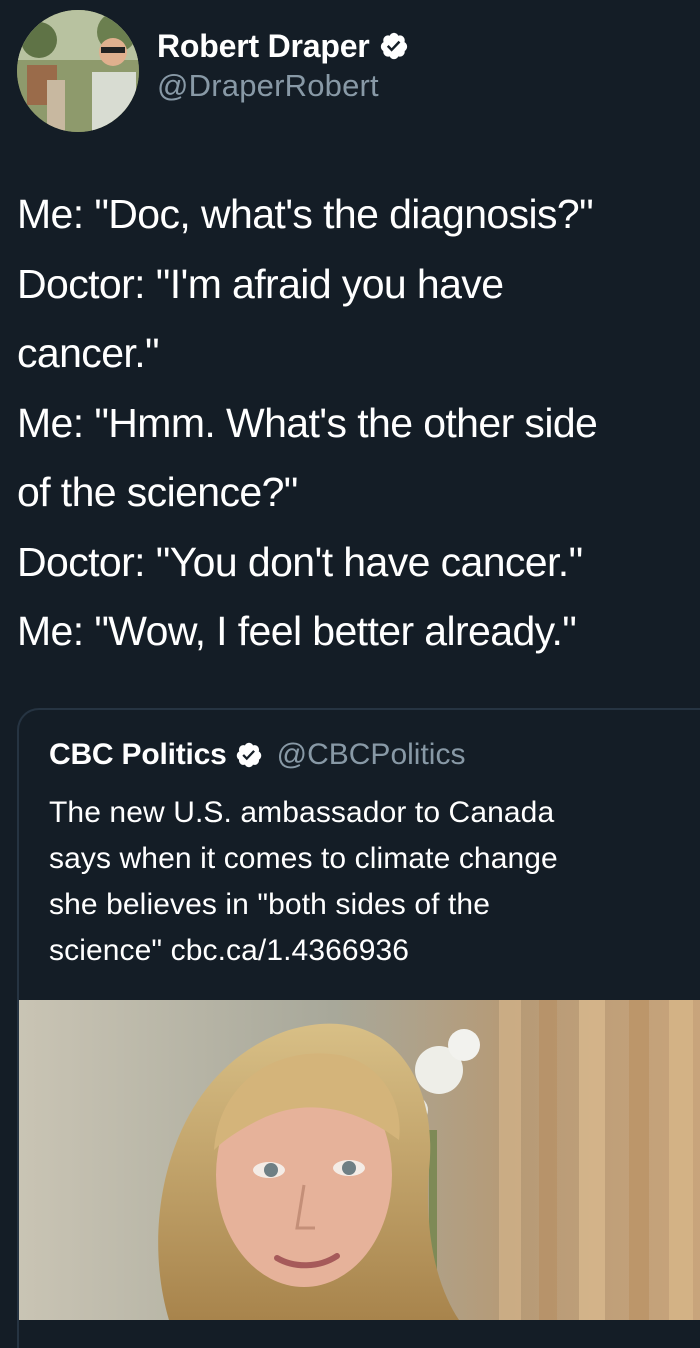 The width and height of the screenshot is (700, 1348). Describe the element at coordinates (302, 812) in the screenshot. I see `quoted-tweet-line: The new U.S. ambassador to Canada` at that location.